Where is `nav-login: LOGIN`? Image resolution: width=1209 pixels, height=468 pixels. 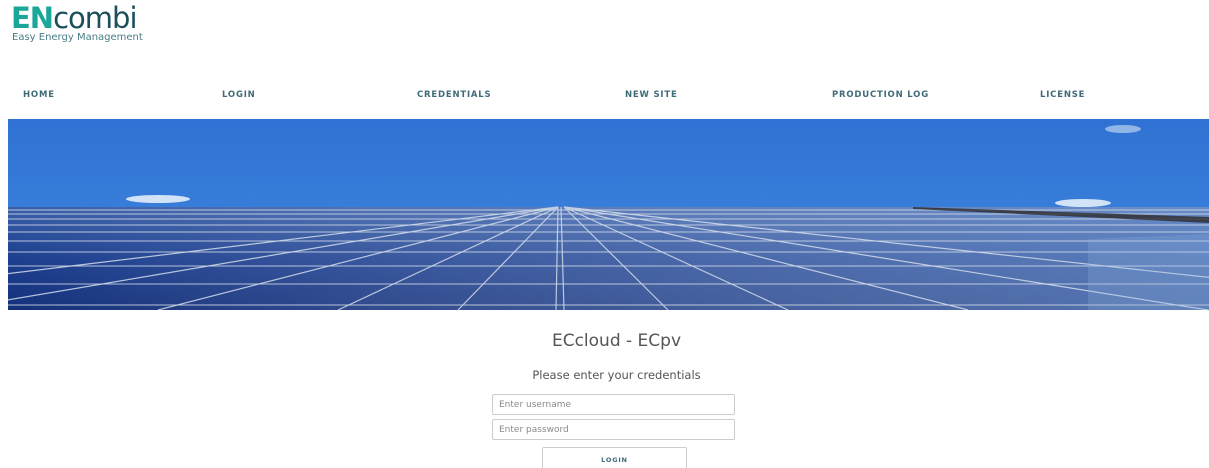
nav-login: LOGIN is located at coordinates (239, 95).